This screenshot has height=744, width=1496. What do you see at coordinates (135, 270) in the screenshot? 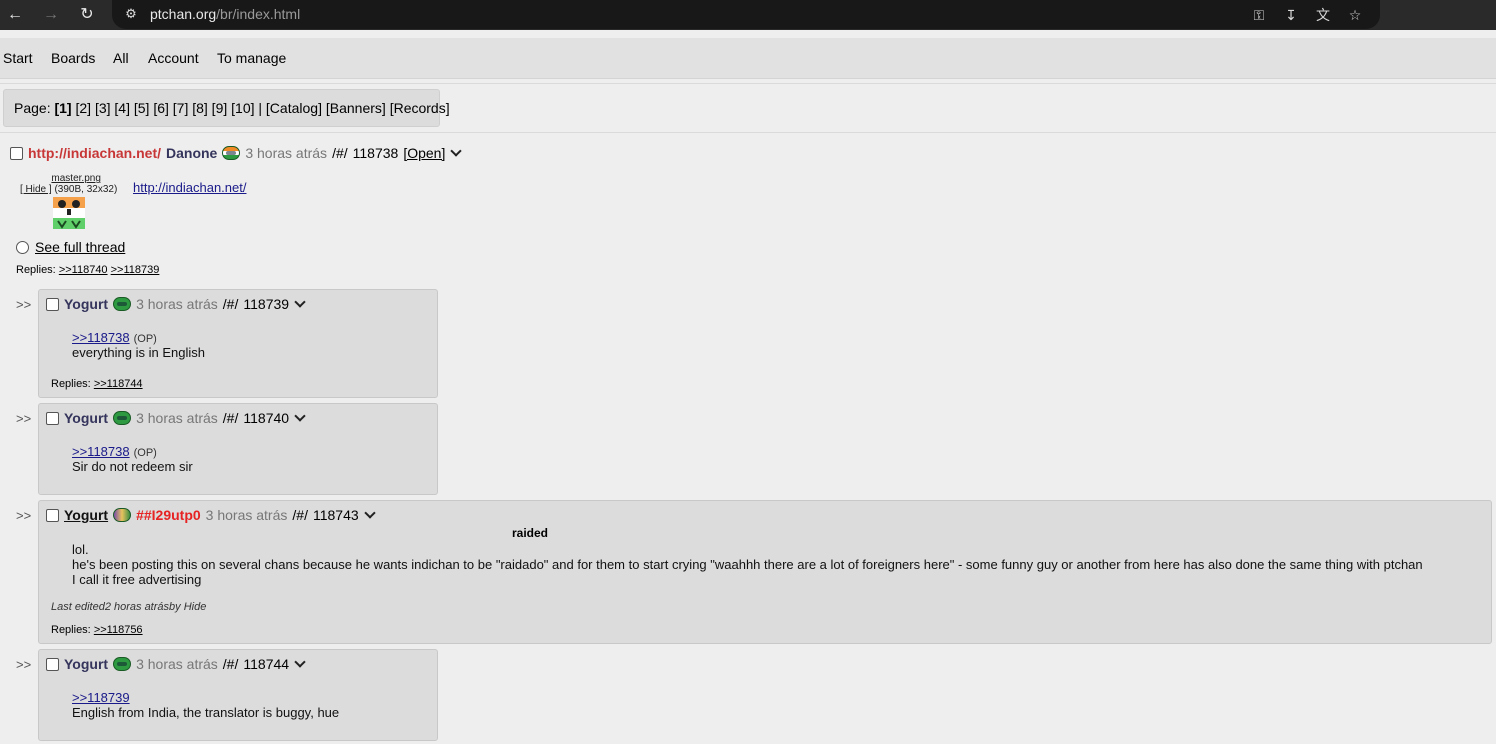
I see `reply-link: >>118739` at bounding box center [135, 270].